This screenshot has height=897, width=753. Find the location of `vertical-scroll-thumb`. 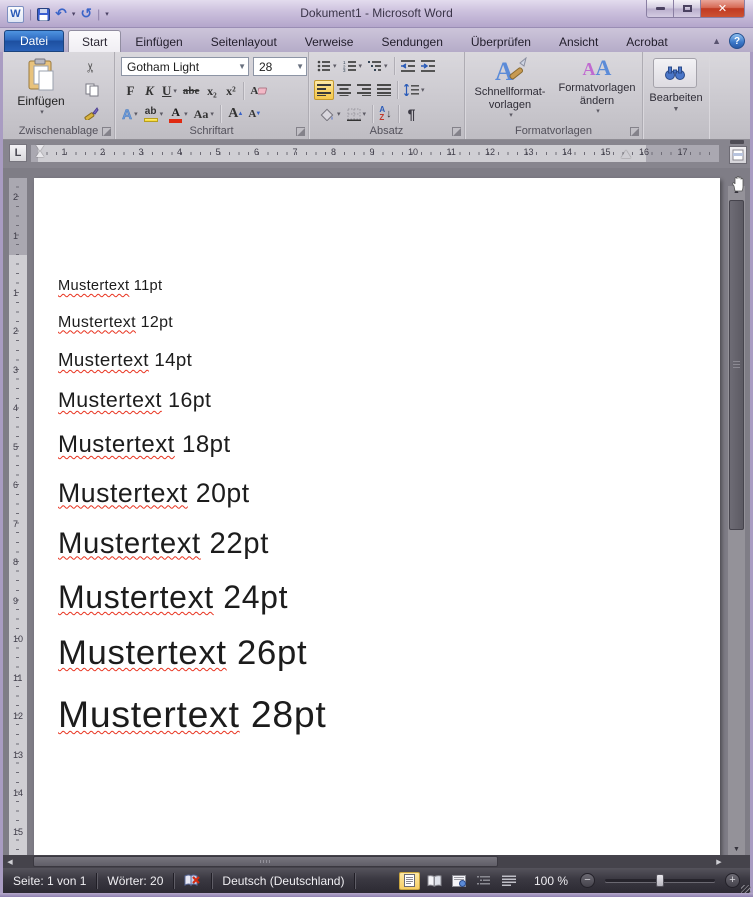

vertical-scroll-thumb is located at coordinates (736, 365).